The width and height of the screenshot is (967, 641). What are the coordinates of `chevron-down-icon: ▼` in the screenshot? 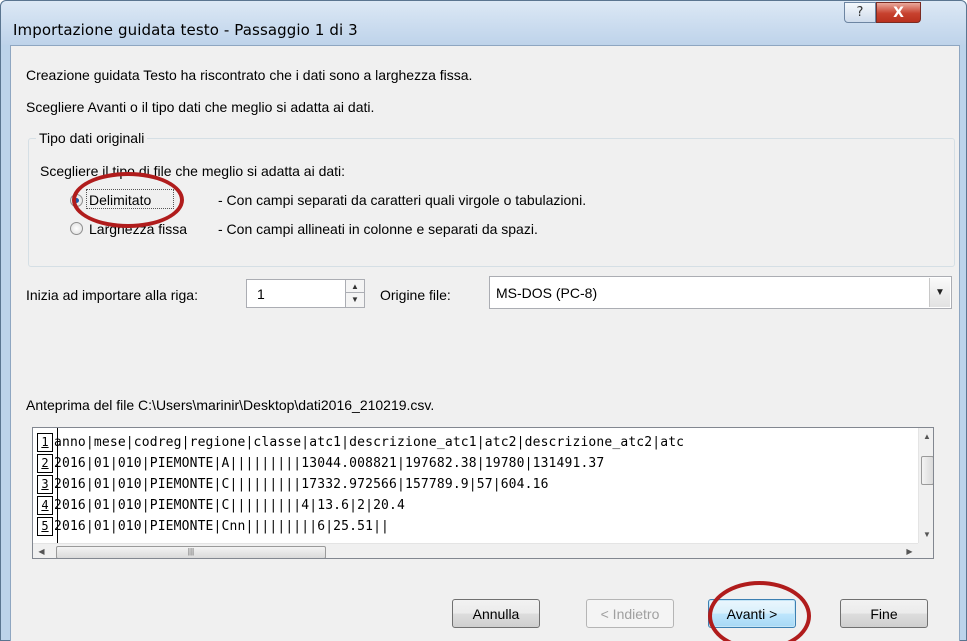 It's located at (939, 292).